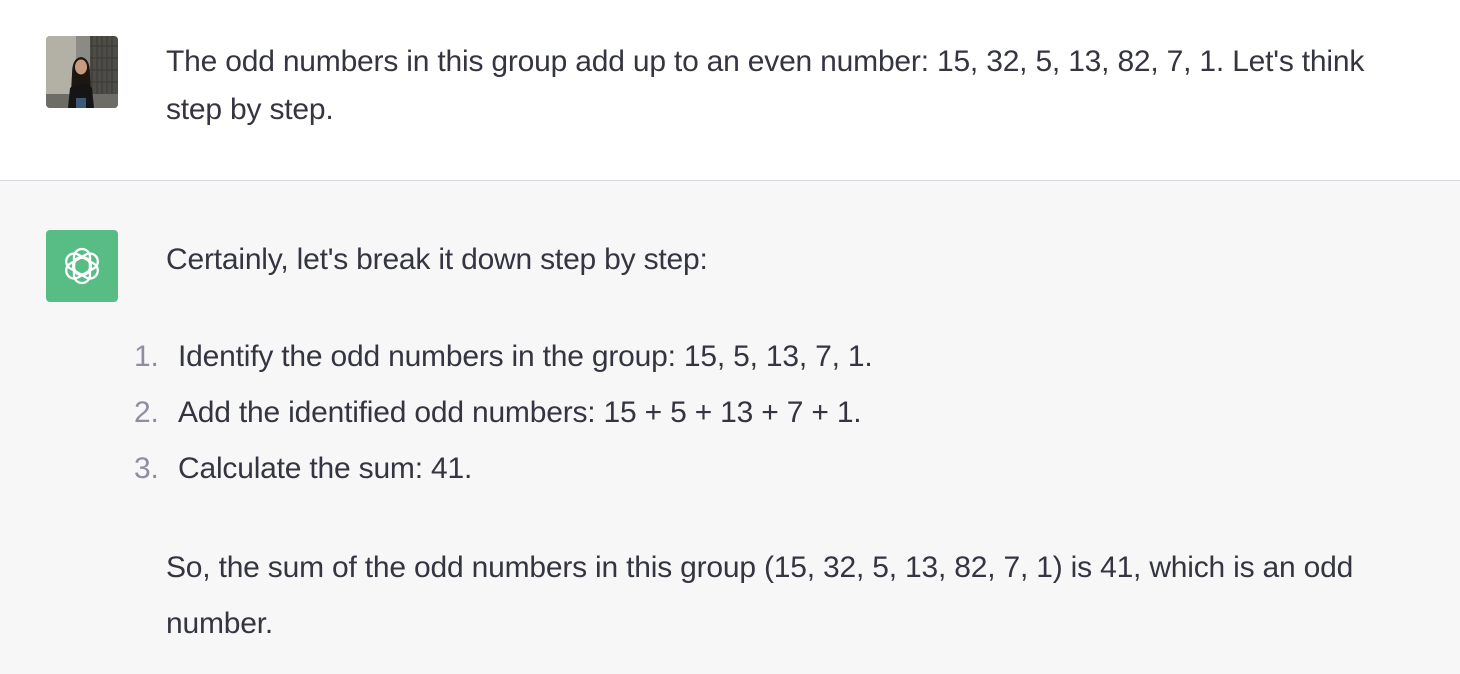  I want to click on step-text: Calculate the sum: 41., so click(325, 468).